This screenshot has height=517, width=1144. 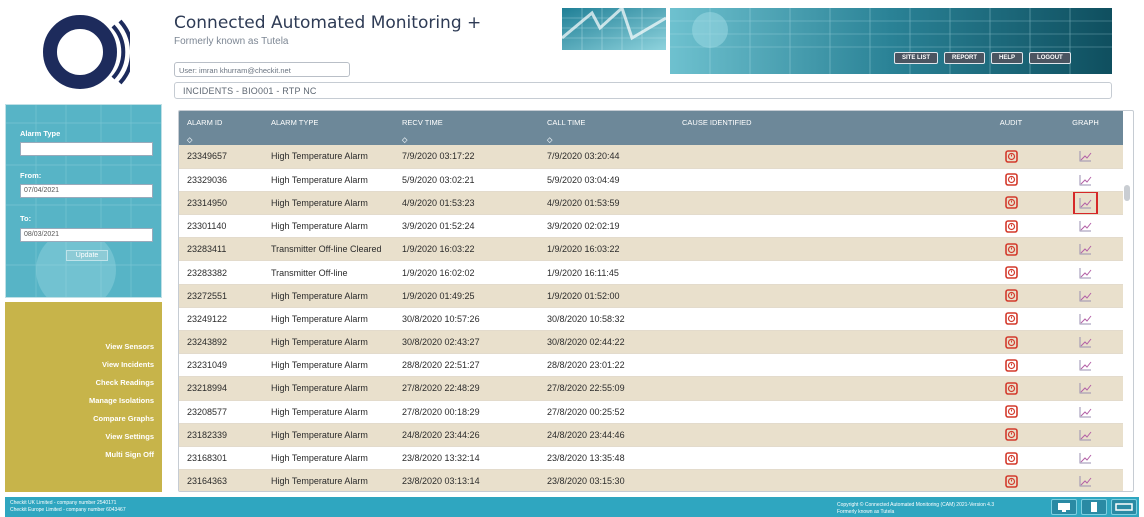 I want to click on site-list-button: SITE LIST, so click(x=916, y=58).